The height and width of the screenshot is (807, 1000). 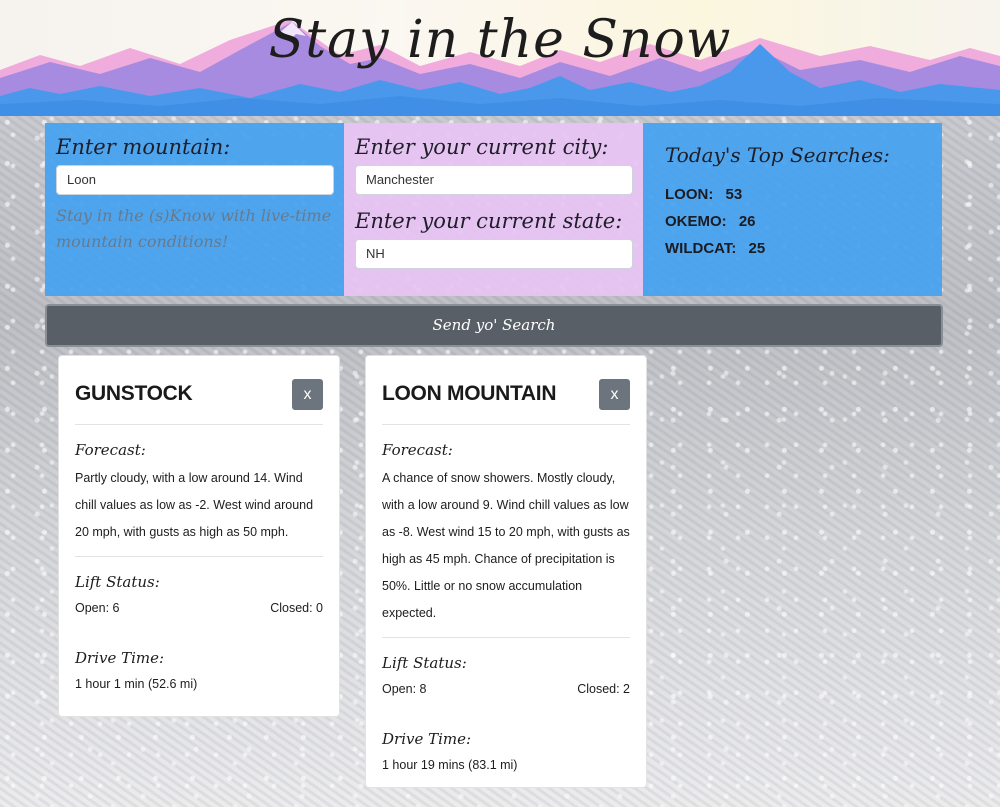 What do you see at coordinates (143, 147) in the screenshot?
I see `mountain-label: Enter mountain:` at bounding box center [143, 147].